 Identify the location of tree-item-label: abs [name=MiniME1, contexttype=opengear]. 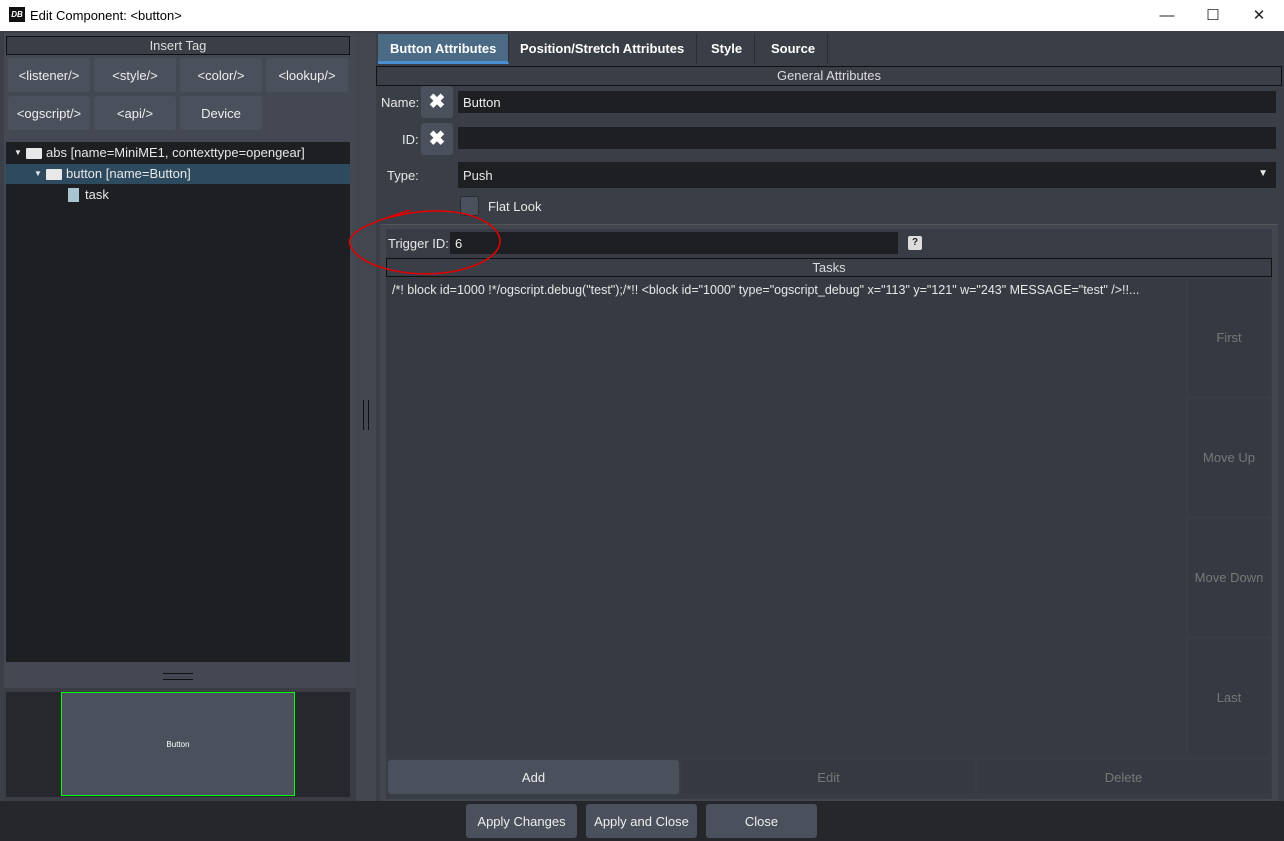
(175, 152).